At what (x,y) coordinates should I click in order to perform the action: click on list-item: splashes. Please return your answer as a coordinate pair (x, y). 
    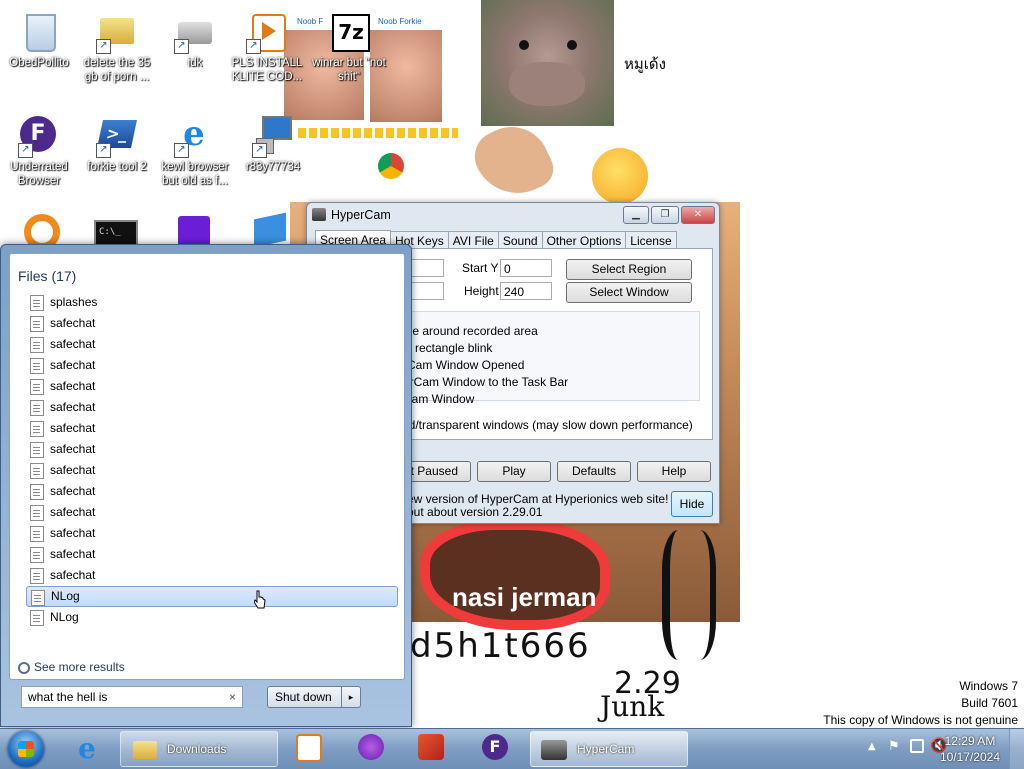
    Looking at the image, I should click on (212, 302).